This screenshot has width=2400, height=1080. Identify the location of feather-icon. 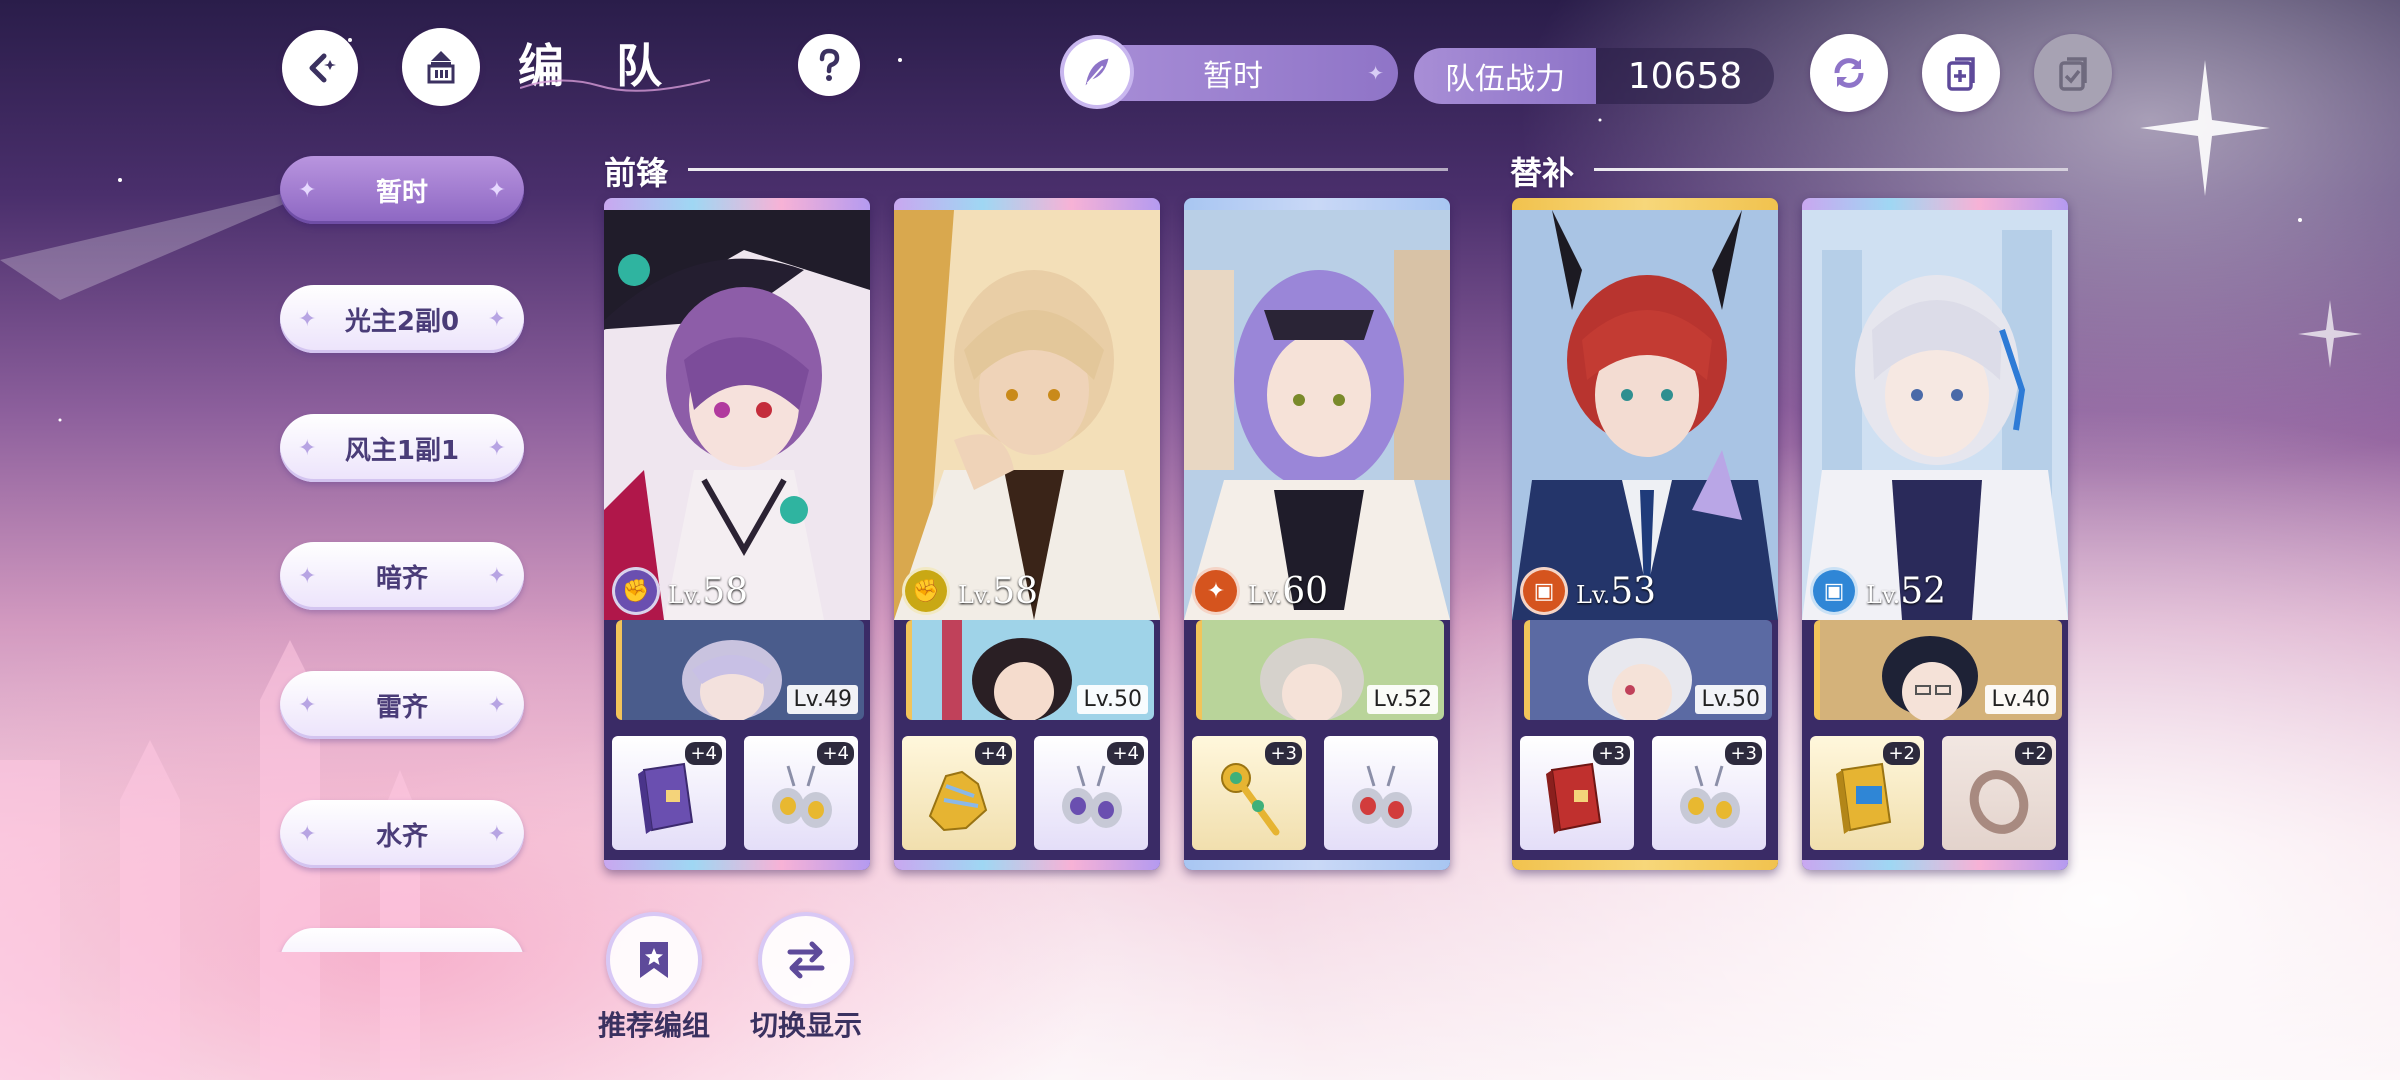
(1097, 72).